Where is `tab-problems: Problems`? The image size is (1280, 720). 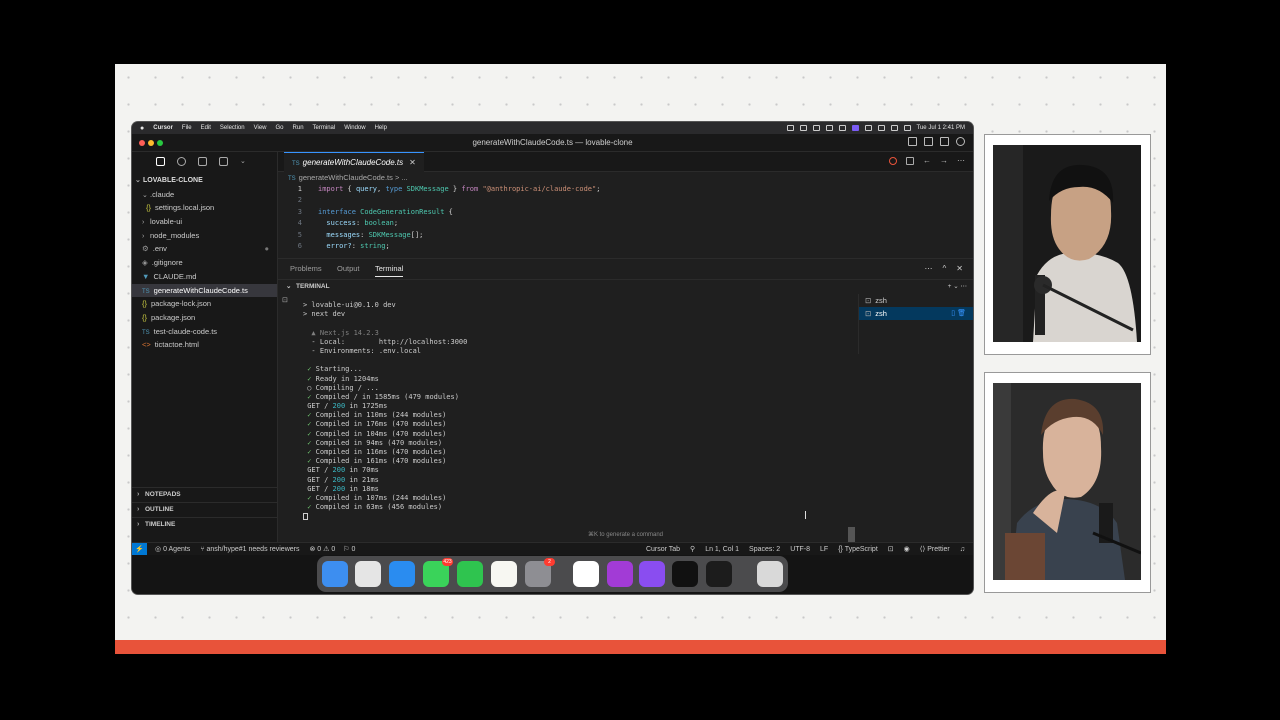 tab-problems: Problems is located at coordinates (306, 268).